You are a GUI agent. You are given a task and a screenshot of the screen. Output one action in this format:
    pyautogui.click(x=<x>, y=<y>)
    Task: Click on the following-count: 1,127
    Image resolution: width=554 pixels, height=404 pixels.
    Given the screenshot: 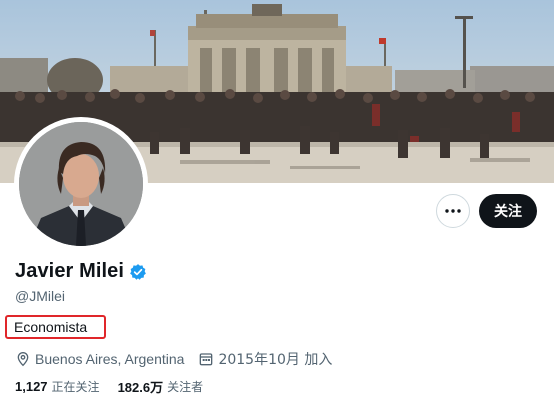 What is the action you would take?
    pyautogui.click(x=31, y=386)
    